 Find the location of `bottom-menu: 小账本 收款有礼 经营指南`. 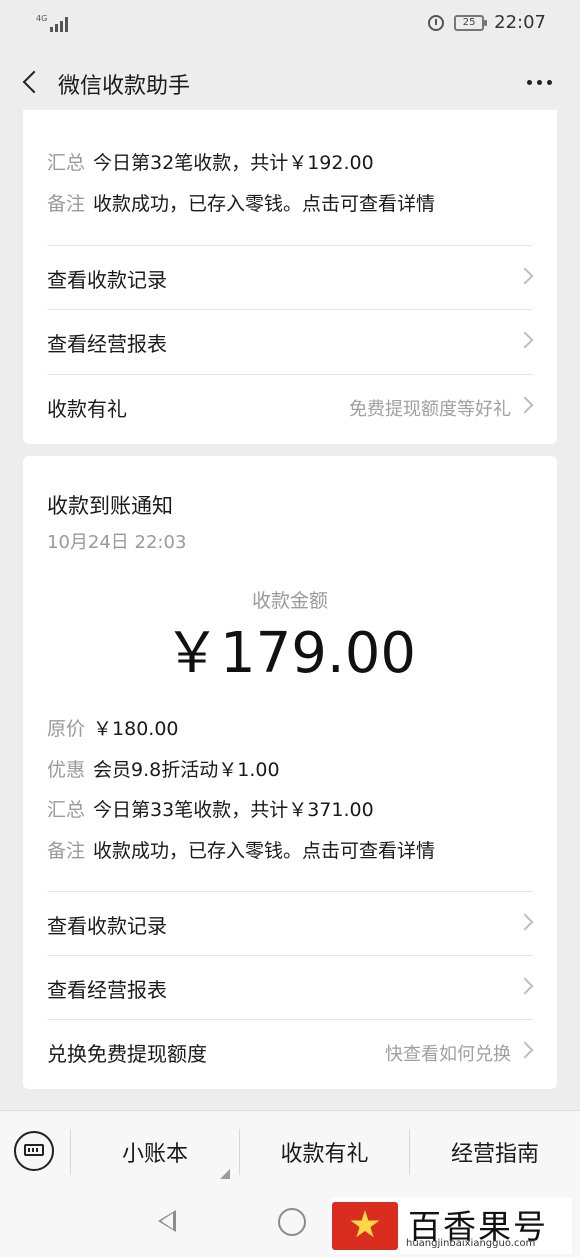

bottom-menu: 小账本 收款有礼 经营指南 is located at coordinates (290, 1151).